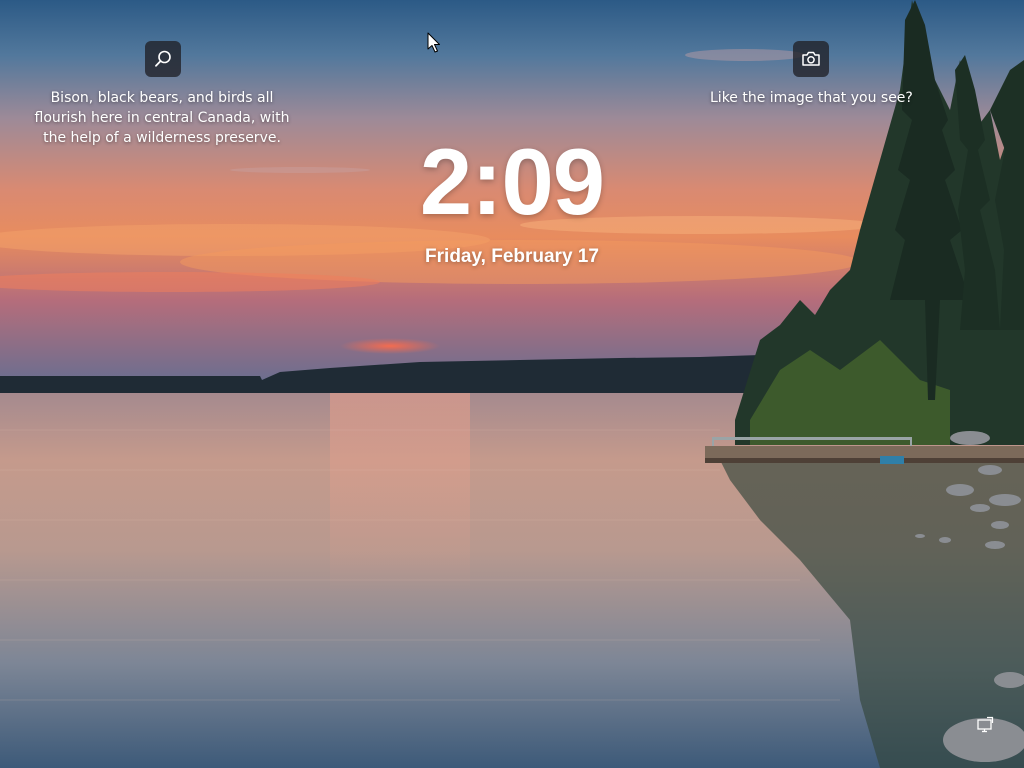 The image size is (1024, 768). Describe the element at coordinates (433, 42) in the screenshot. I see `mouse-cursor-icon` at that location.